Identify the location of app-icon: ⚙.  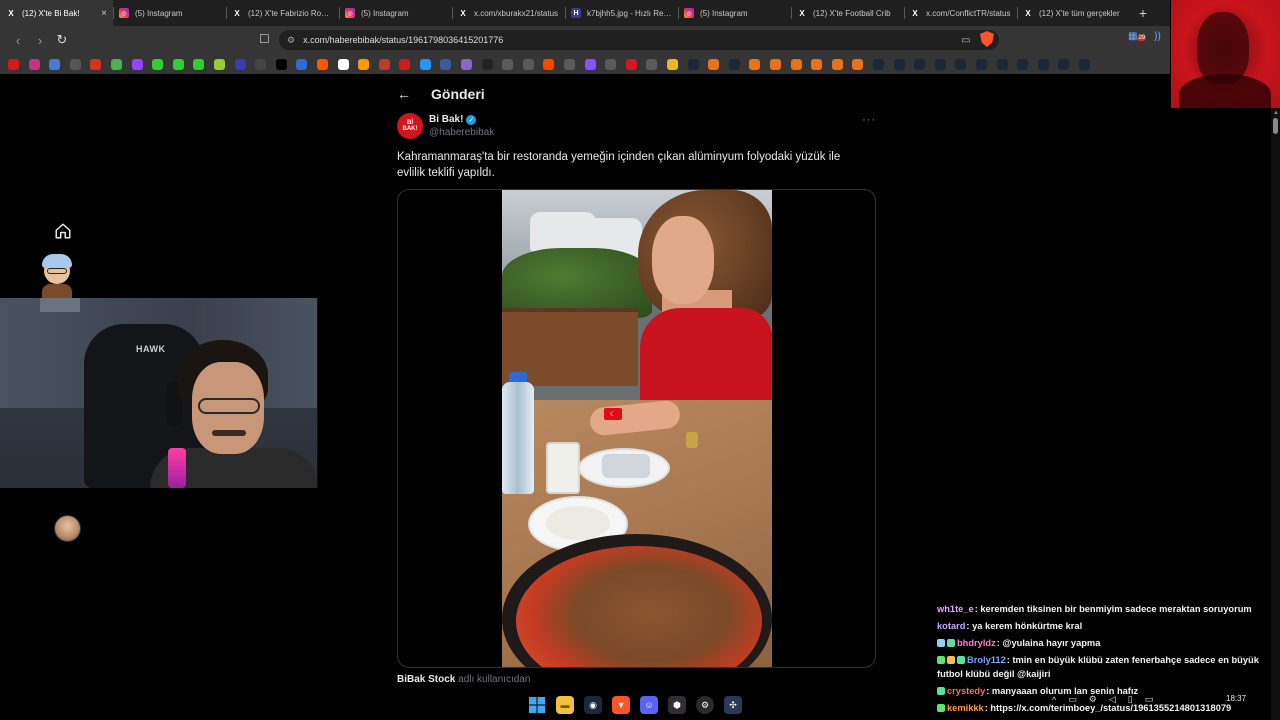
(705, 705).